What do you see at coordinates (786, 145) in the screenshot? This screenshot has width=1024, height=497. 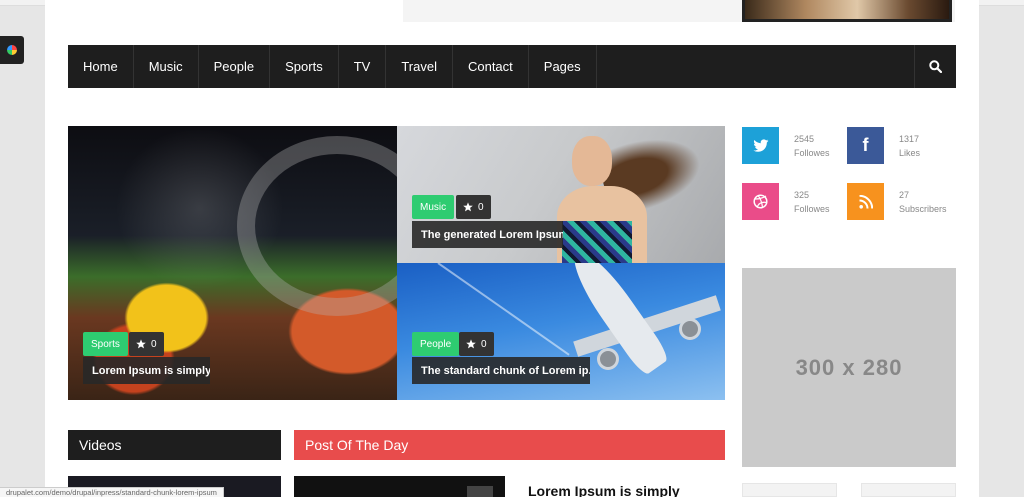 I see `social-twitter: 2545 Followes` at bounding box center [786, 145].